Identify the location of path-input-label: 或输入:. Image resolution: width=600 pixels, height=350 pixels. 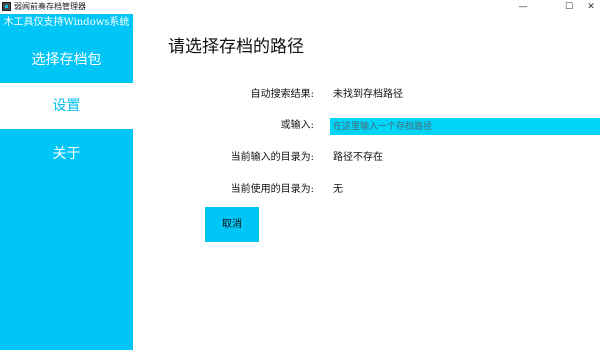
(297, 125).